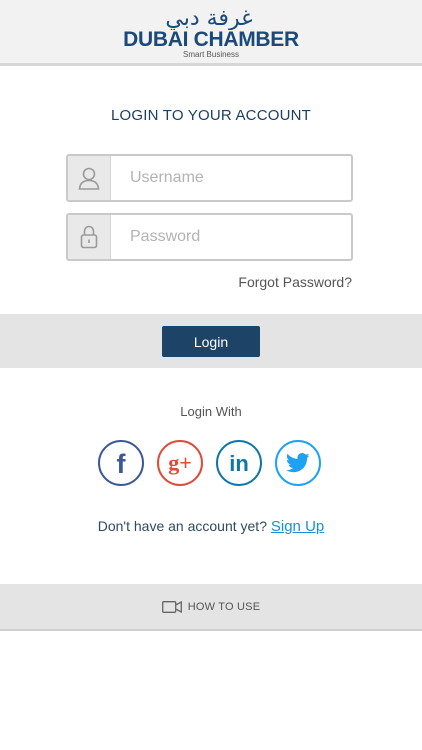 Image resolution: width=422 pixels, height=750 pixels. I want to click on login-button-bar: Login, so click(211, 341).